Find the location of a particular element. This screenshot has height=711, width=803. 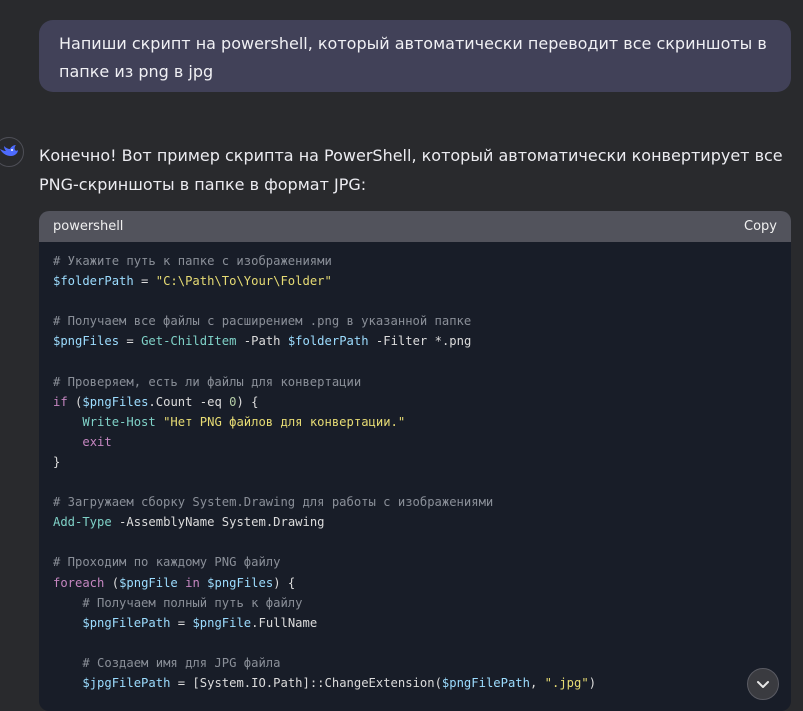

code-token: # Получаем полный путь к файлу is located at coordinates (192, 602).